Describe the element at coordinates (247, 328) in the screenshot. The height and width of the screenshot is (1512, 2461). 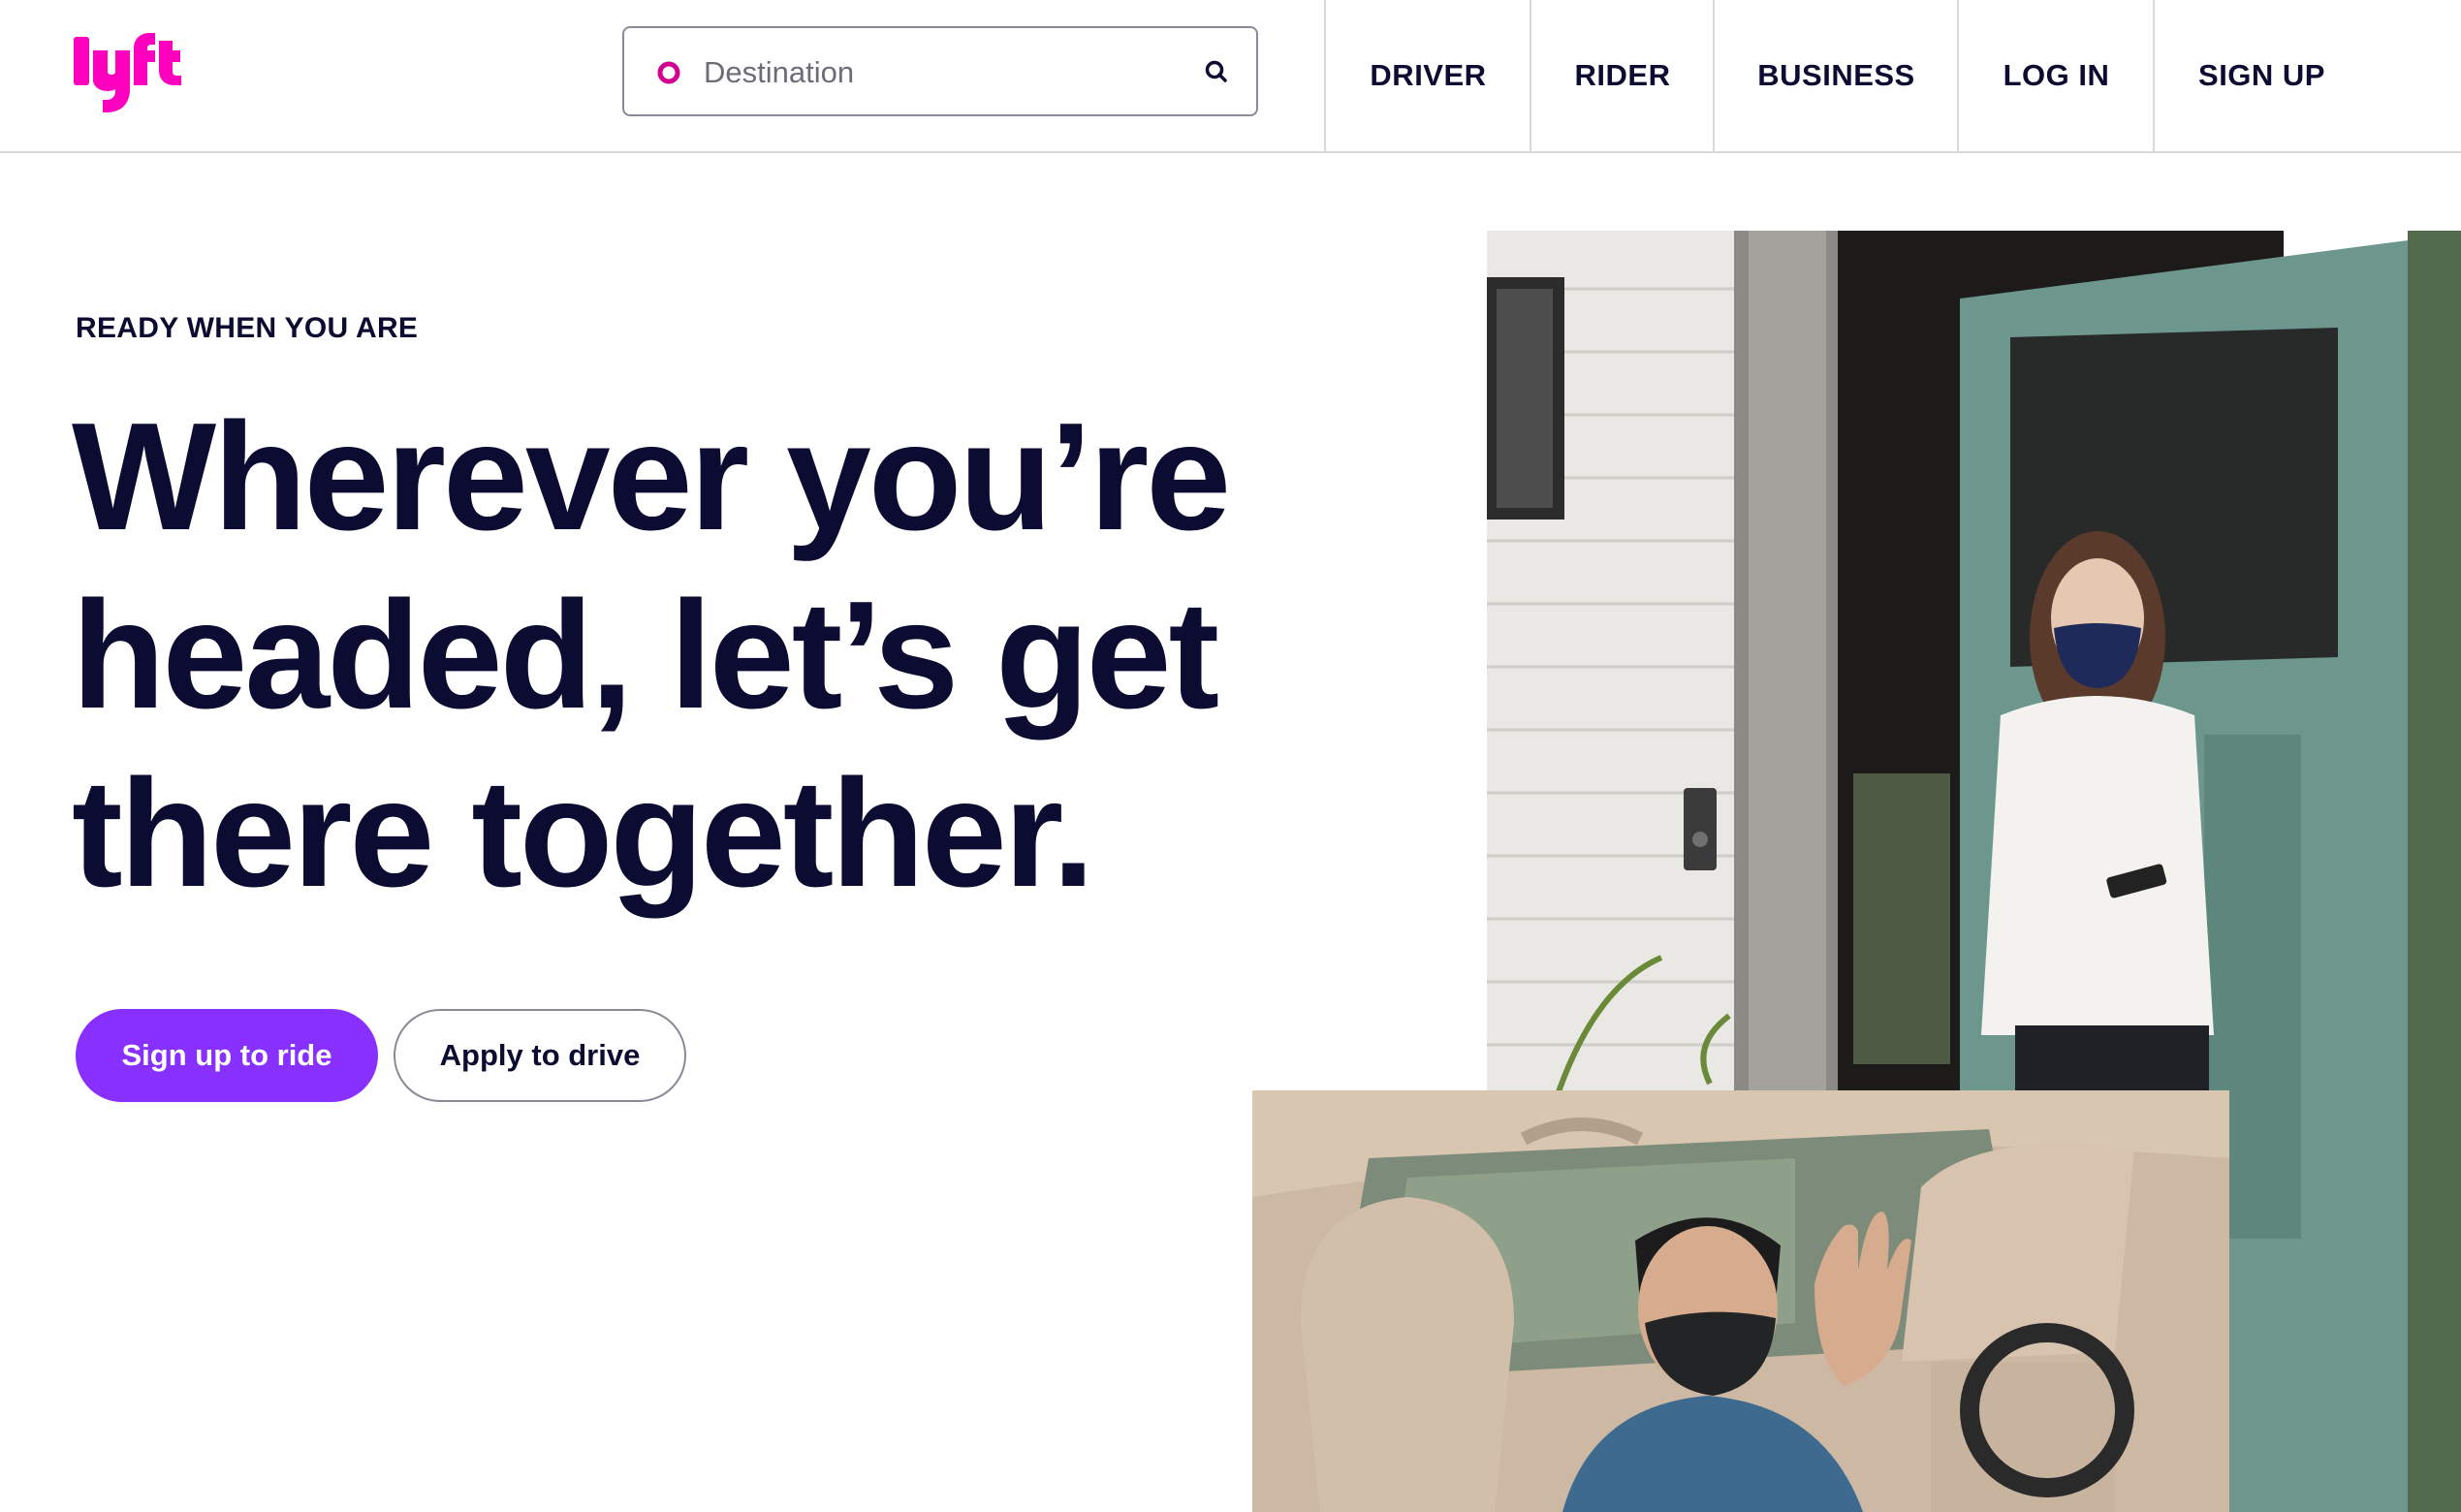
I see `hero-eyebrow: READY WHEN YOU ARE` at that location.